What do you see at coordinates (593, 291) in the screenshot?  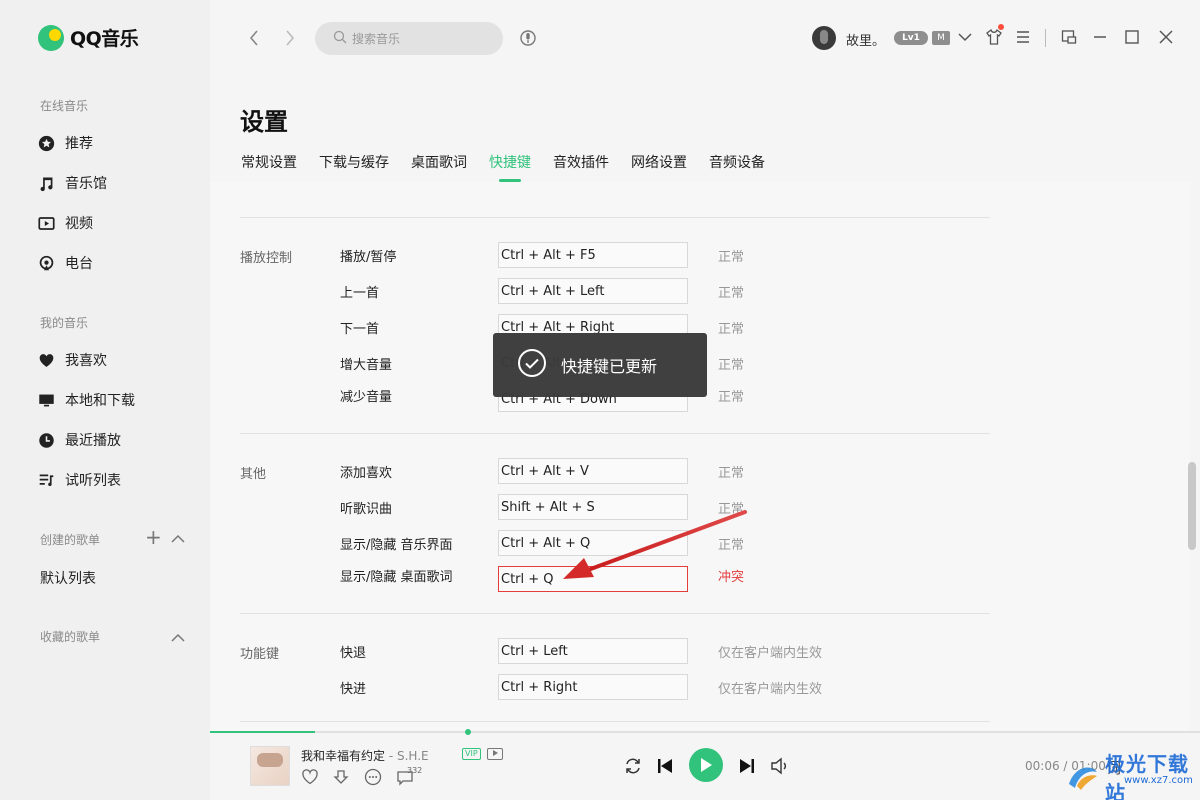 I see `hotkey-input: Ctrl + Alt + Left` at bounding box center [593, 291].